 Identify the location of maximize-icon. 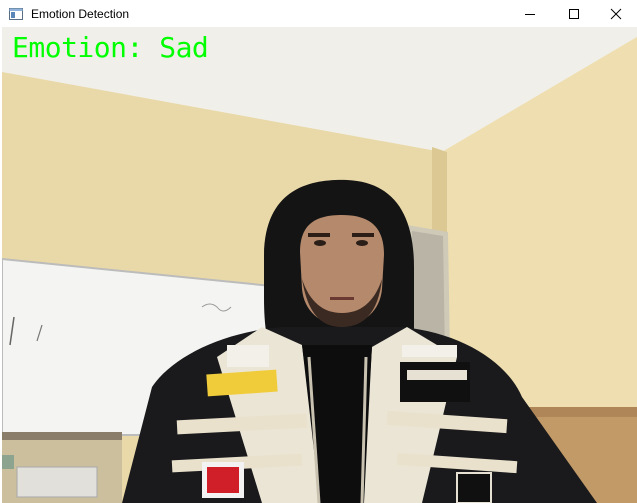
(573, 13).